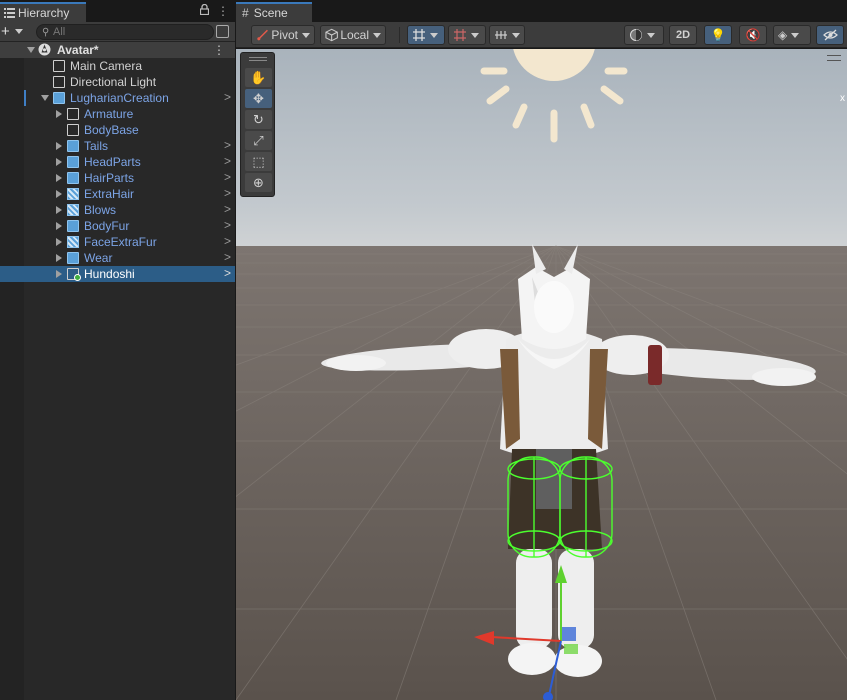  I want to click on scene-name: Avatar*, so click(78, 50).